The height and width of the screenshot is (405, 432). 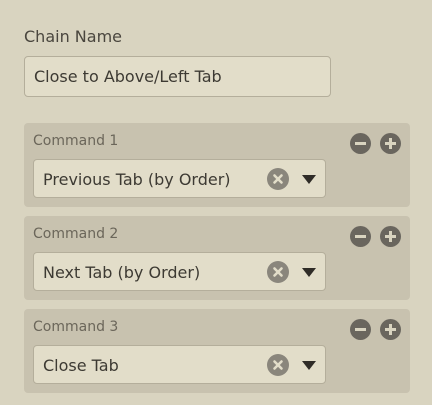 What do you see at coordinates (179, 364) in the screenshot?
I see `command-select: Close Tab` at bounding box center [179, 364].